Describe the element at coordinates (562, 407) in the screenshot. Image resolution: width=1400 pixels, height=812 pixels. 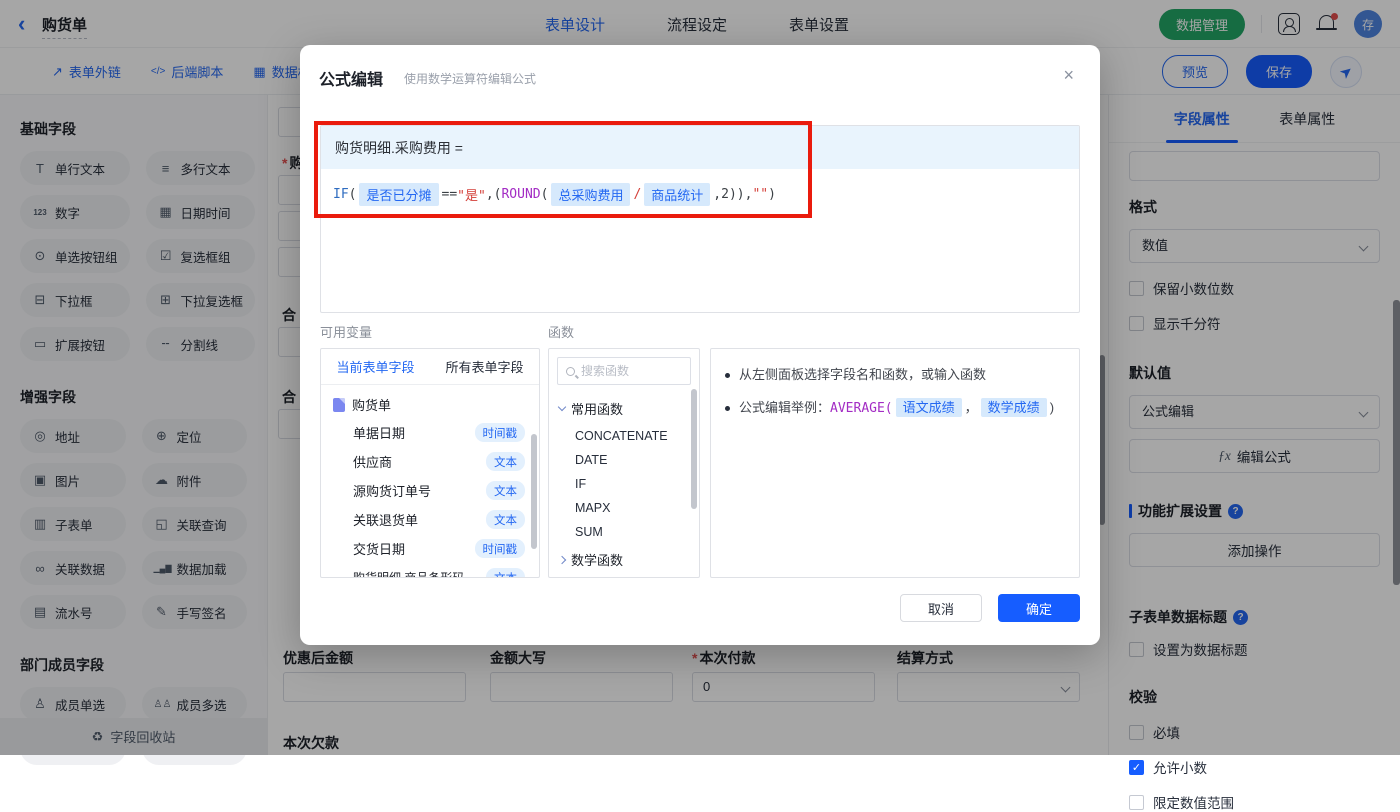
I see `chevron-down-icon` at that location.